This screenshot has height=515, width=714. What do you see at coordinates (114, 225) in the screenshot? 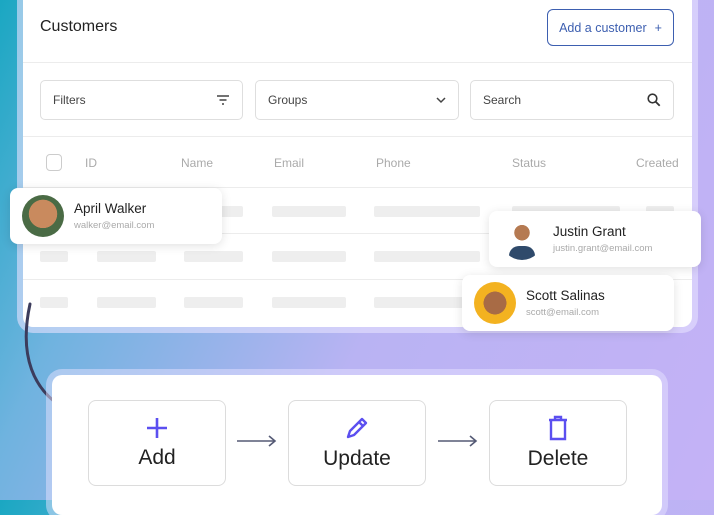
I see `contact-email: walker@email.com` at bounding box center [114, 225].